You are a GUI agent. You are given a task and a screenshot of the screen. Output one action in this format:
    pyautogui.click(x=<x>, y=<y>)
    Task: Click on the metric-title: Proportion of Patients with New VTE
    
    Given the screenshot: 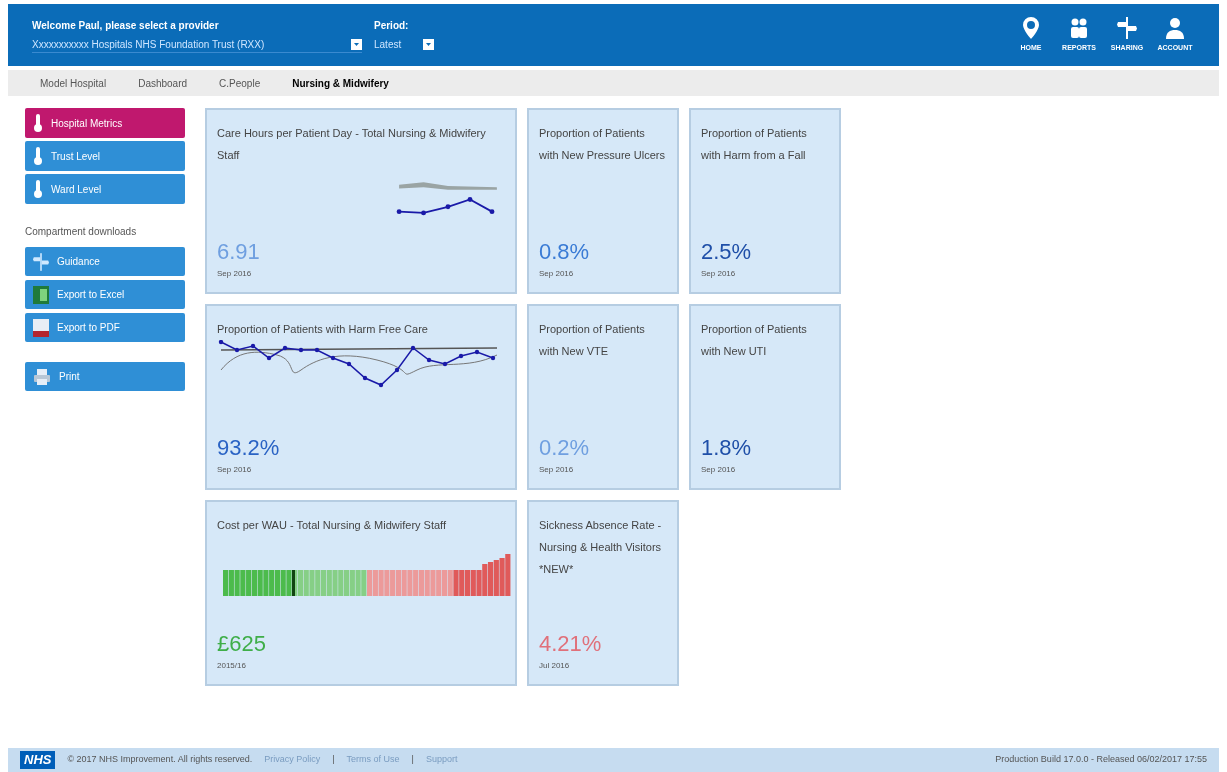 What is the action you would take?
    pyautogui.click(x=592, y=340)
    